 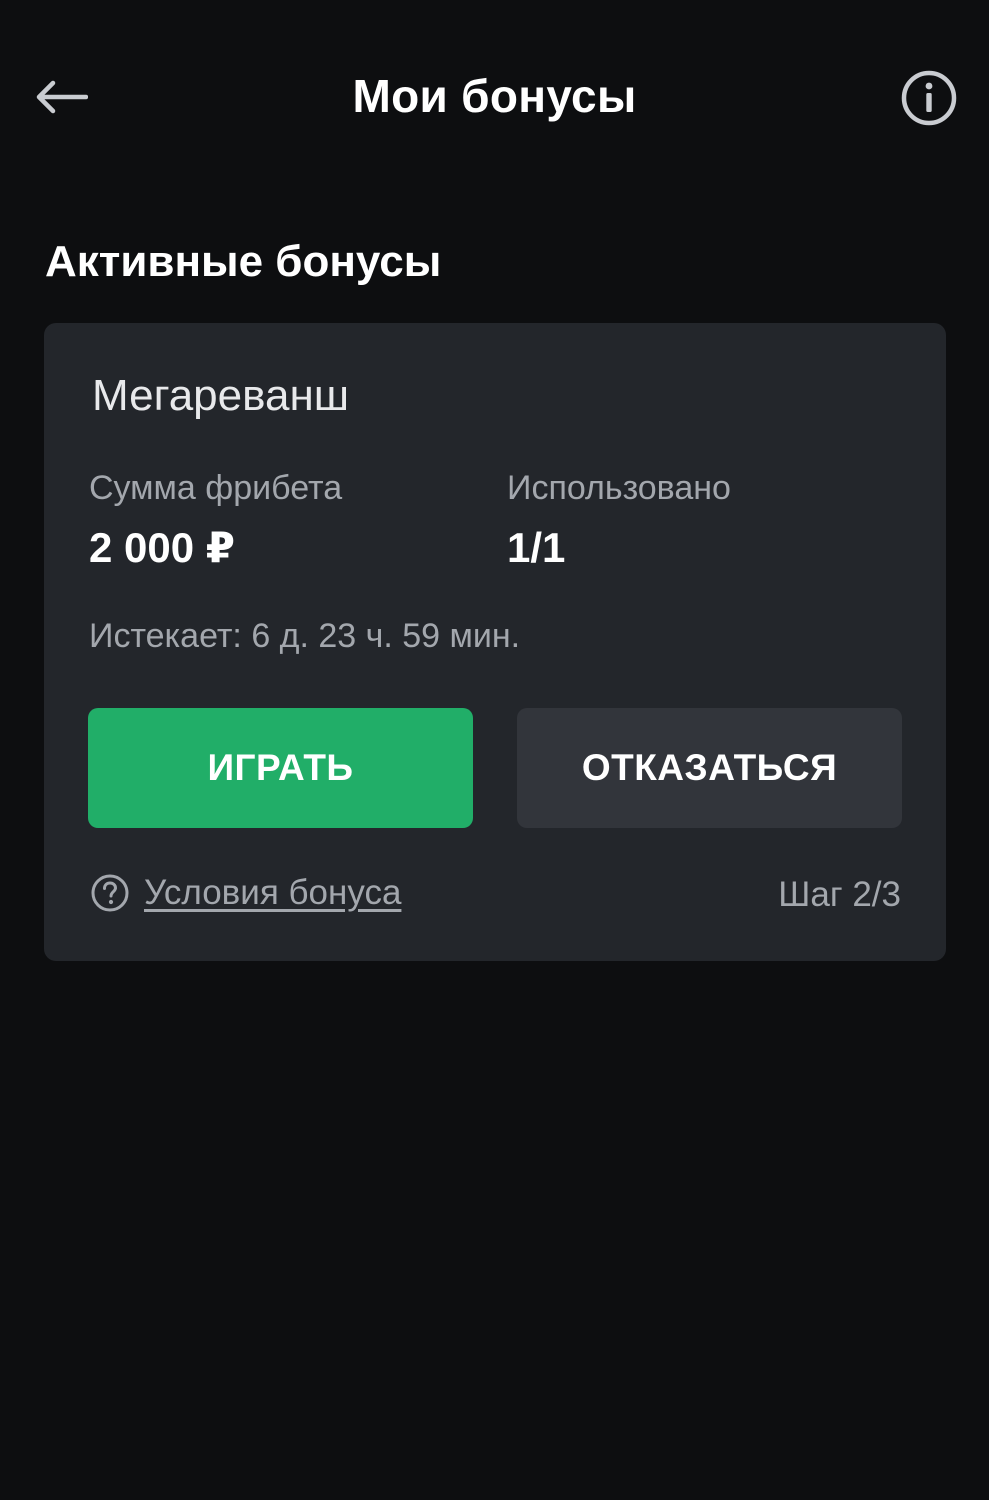 I want to click on bonus-terms-link: Условия бонуса, so click(x=245, y=893).